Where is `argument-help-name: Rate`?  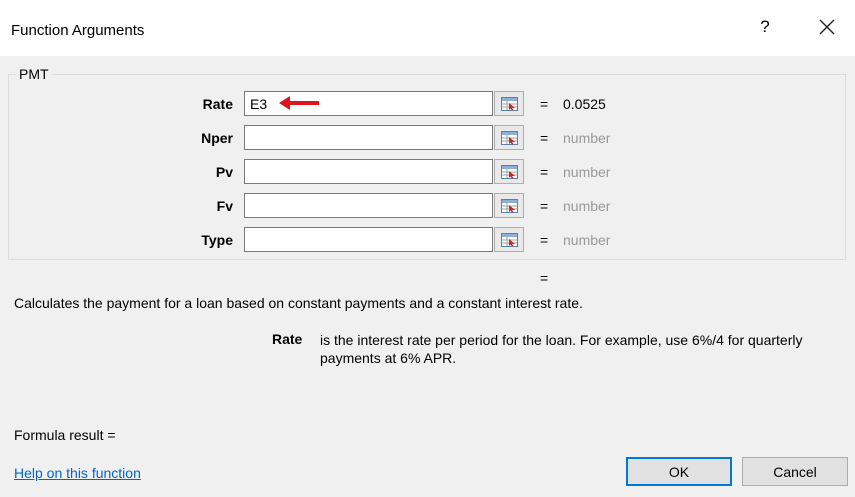 argument-help-name: Rate is located at coordinates (287, 339).